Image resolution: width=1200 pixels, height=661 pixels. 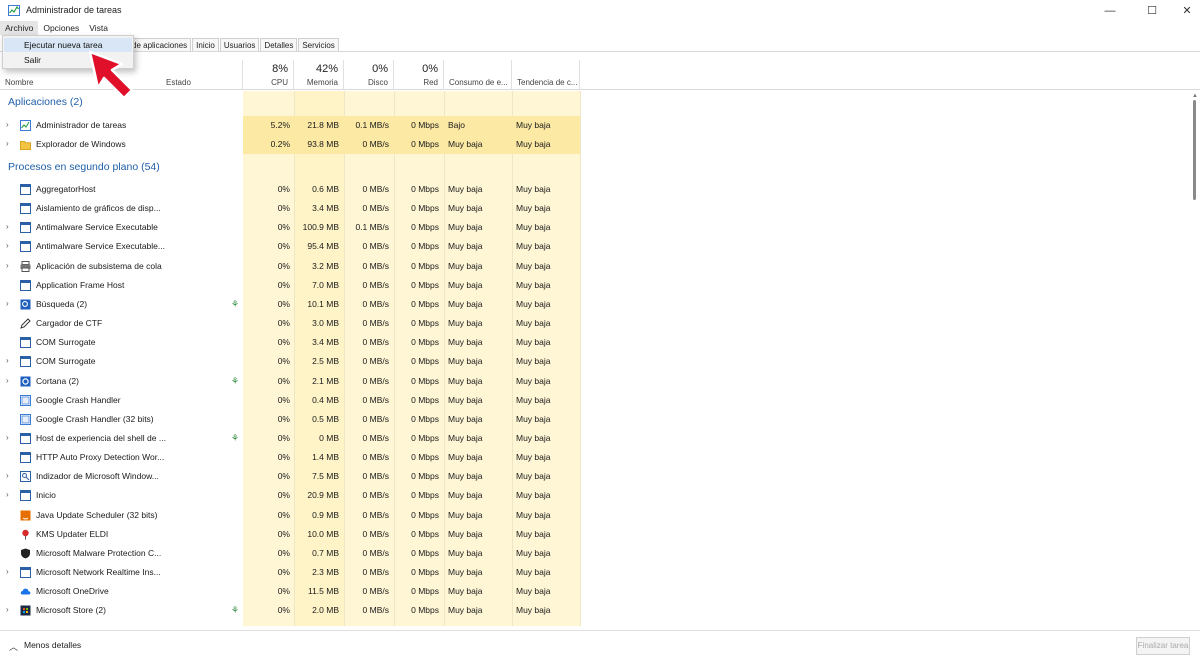 What do you see at coordinates (1195, 96) in the screenshot?
I see `scroll-up-arrow-icon: ▲` at bounding box center [1195, 96].